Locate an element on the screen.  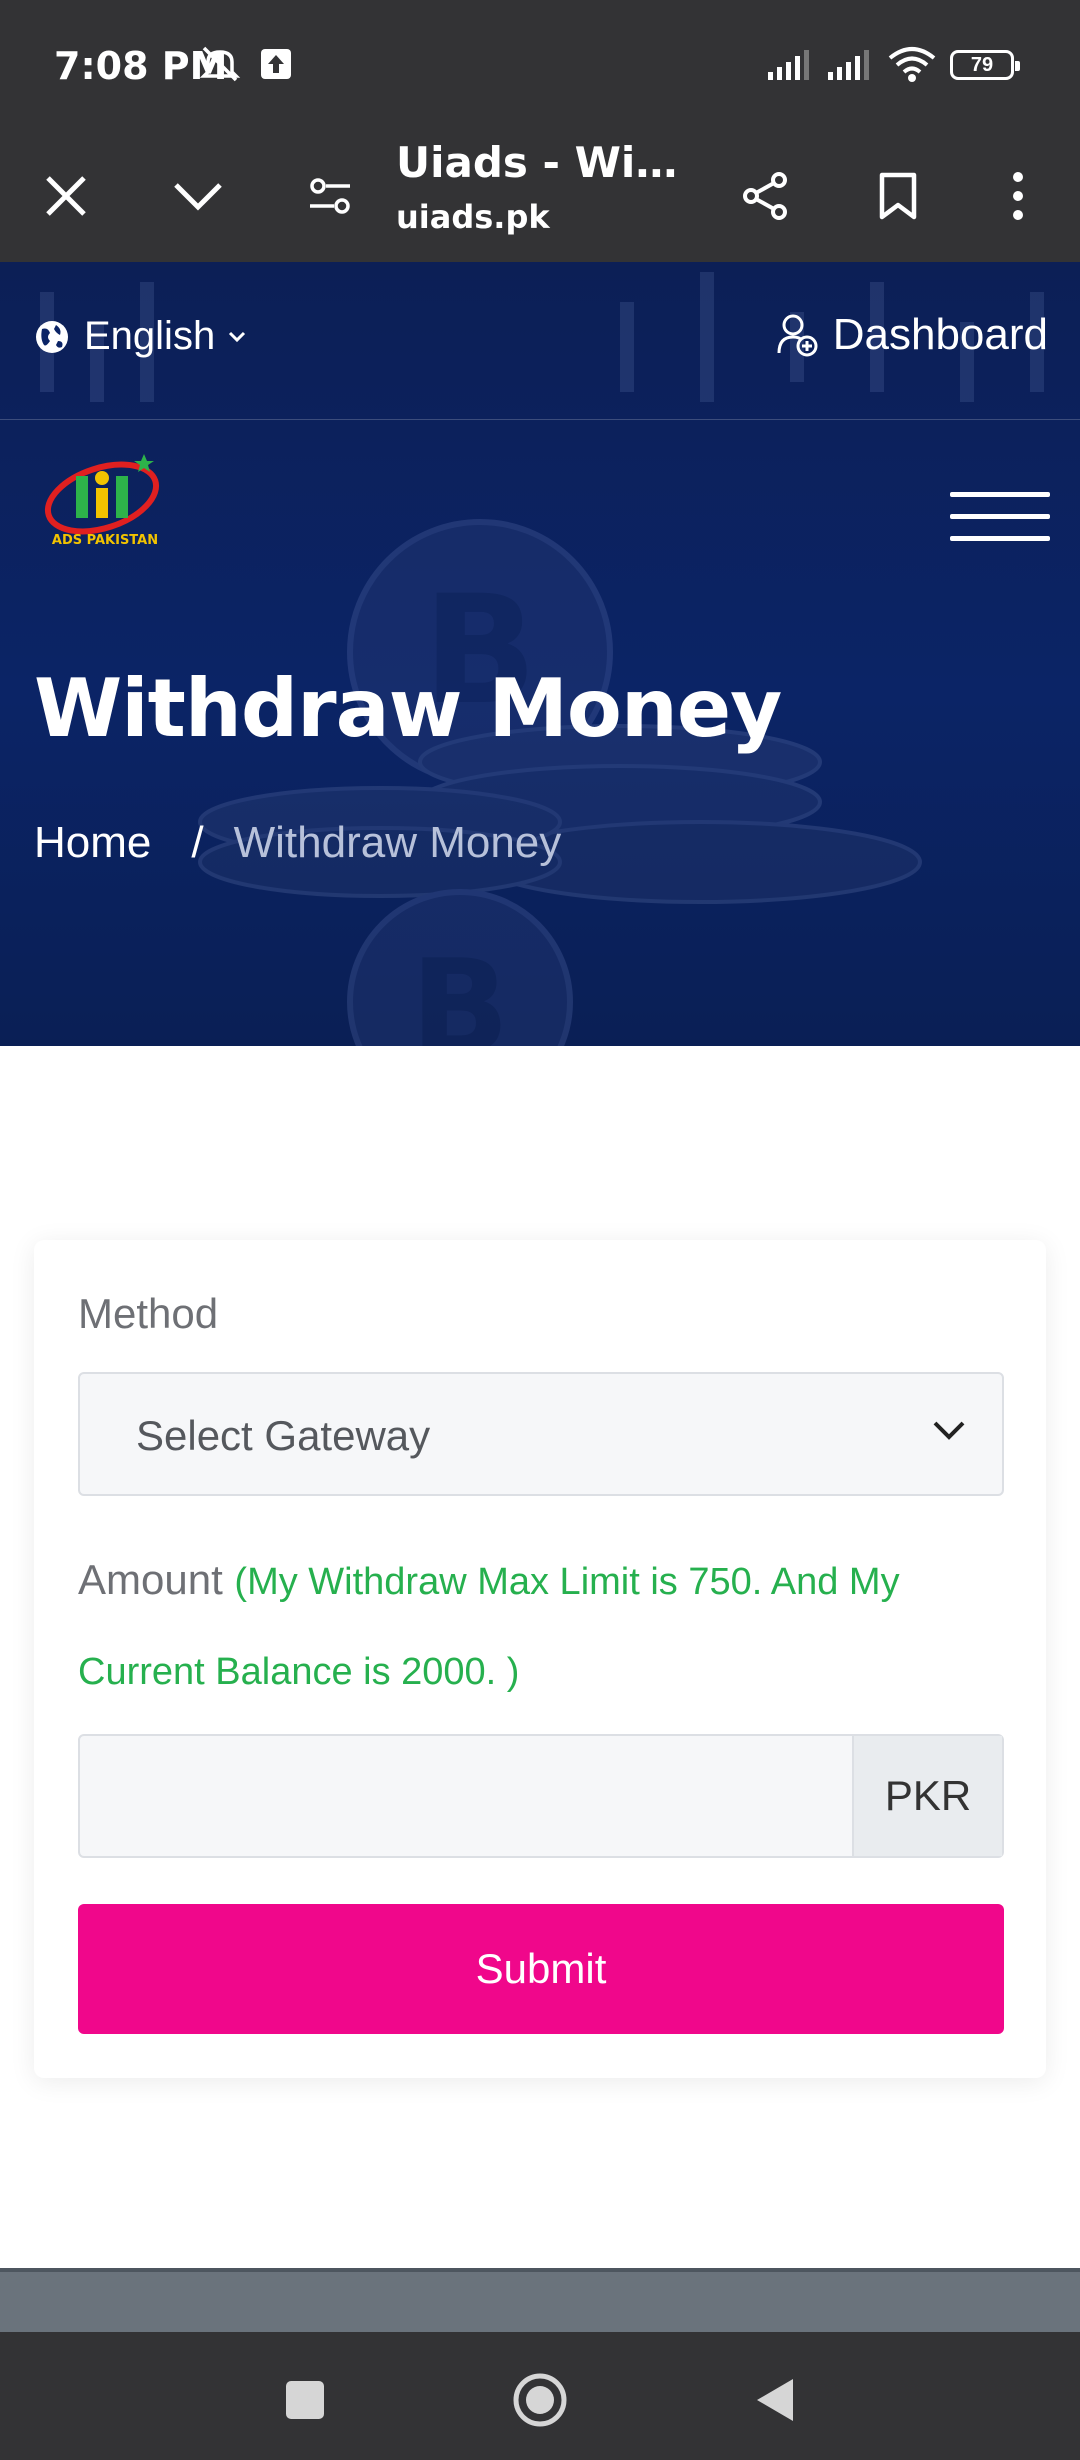
more-icon is located at coordinates (1018, 196).